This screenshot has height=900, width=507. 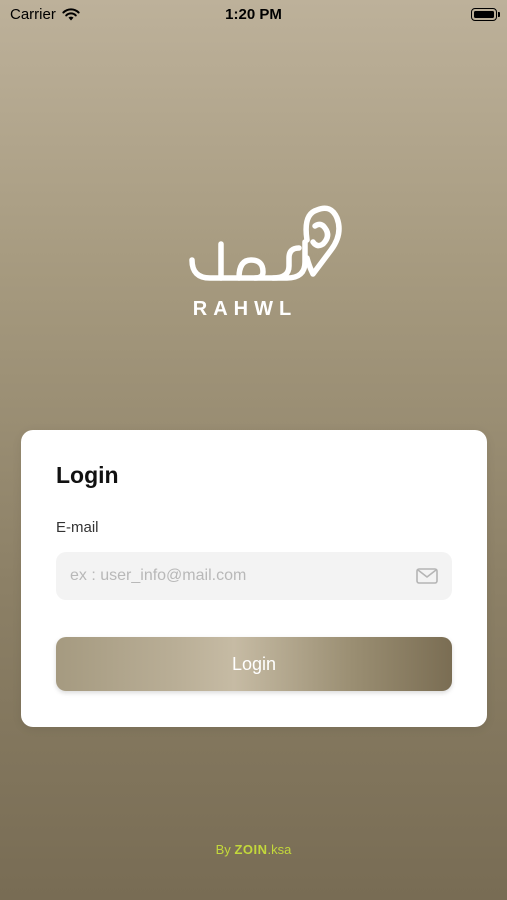 I want to click on rahwl-logo-graphic, so click(x=265, y=243).